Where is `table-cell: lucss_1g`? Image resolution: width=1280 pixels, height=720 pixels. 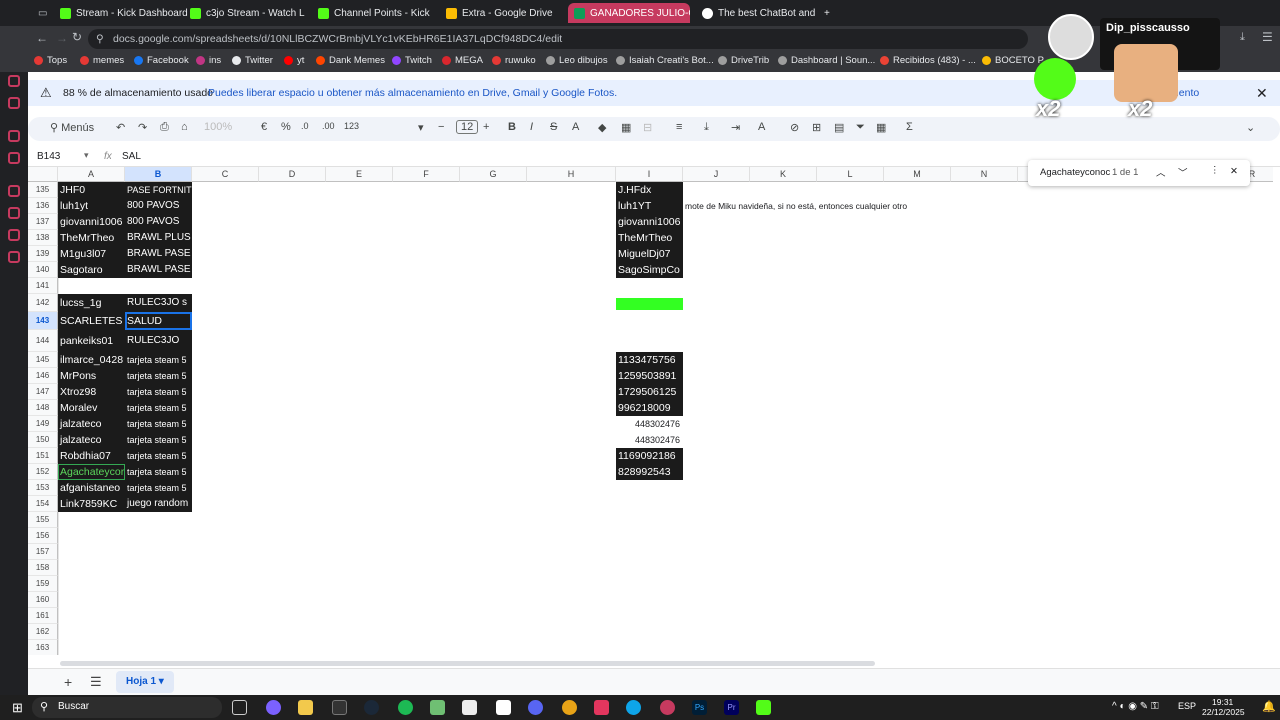
table-cell: lucss_1g is located at coordinates (91, 303).